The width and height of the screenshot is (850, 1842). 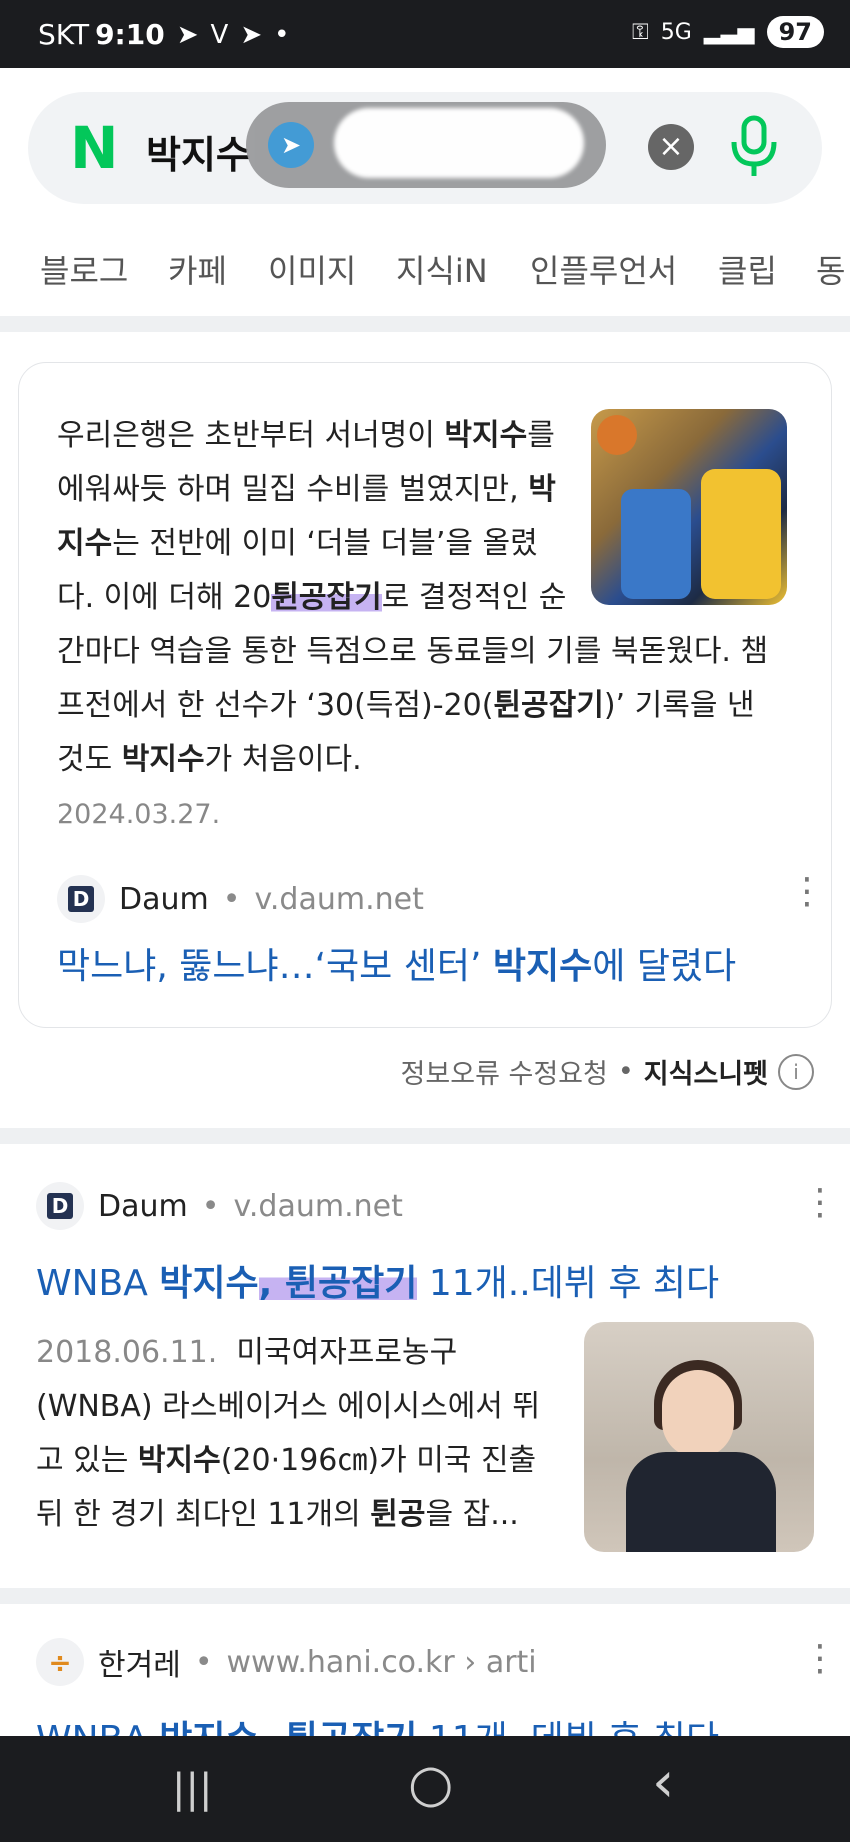 I want to click on snippet-date: 2024.03.27., so click(x=139, y=814).